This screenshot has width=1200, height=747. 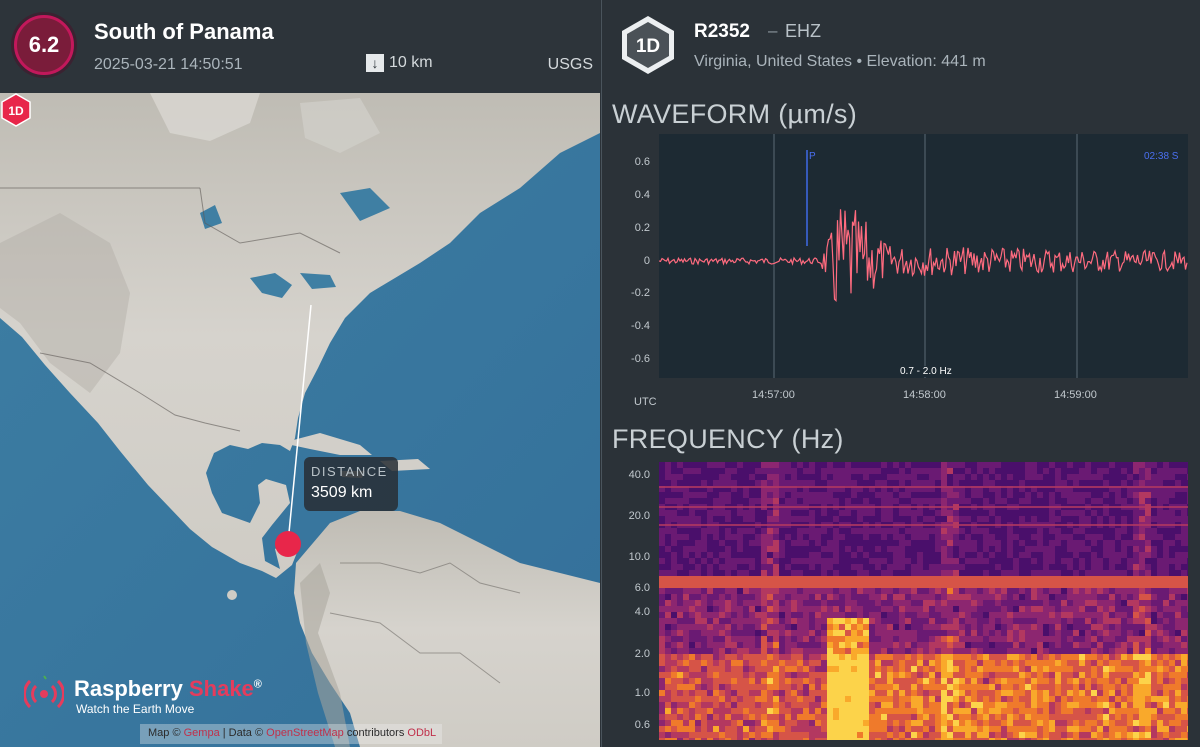 I want to click on frequency-y-tick: 1.0, so click(x=642, y=693).